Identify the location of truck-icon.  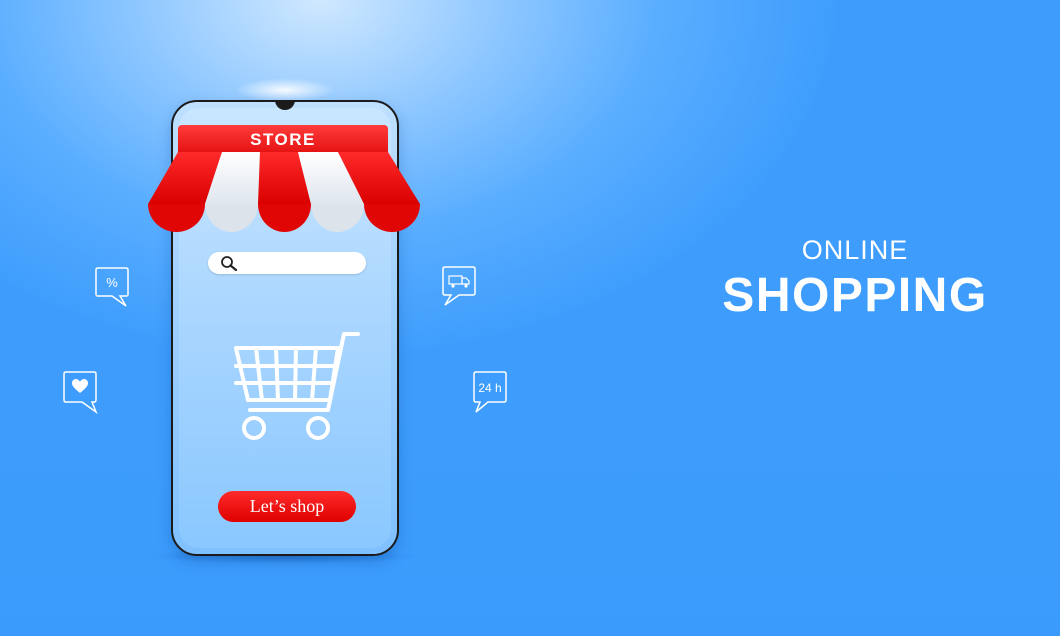
(459, 286).